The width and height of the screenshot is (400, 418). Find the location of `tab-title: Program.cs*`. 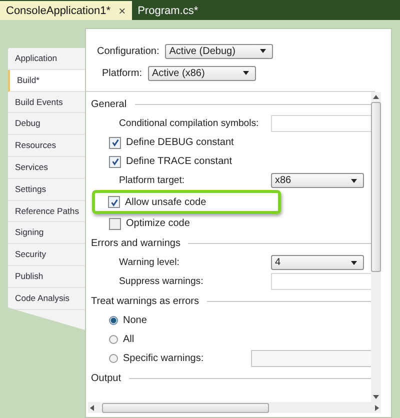

tab-title: Program.cs* is located at coordinates (168, 10).